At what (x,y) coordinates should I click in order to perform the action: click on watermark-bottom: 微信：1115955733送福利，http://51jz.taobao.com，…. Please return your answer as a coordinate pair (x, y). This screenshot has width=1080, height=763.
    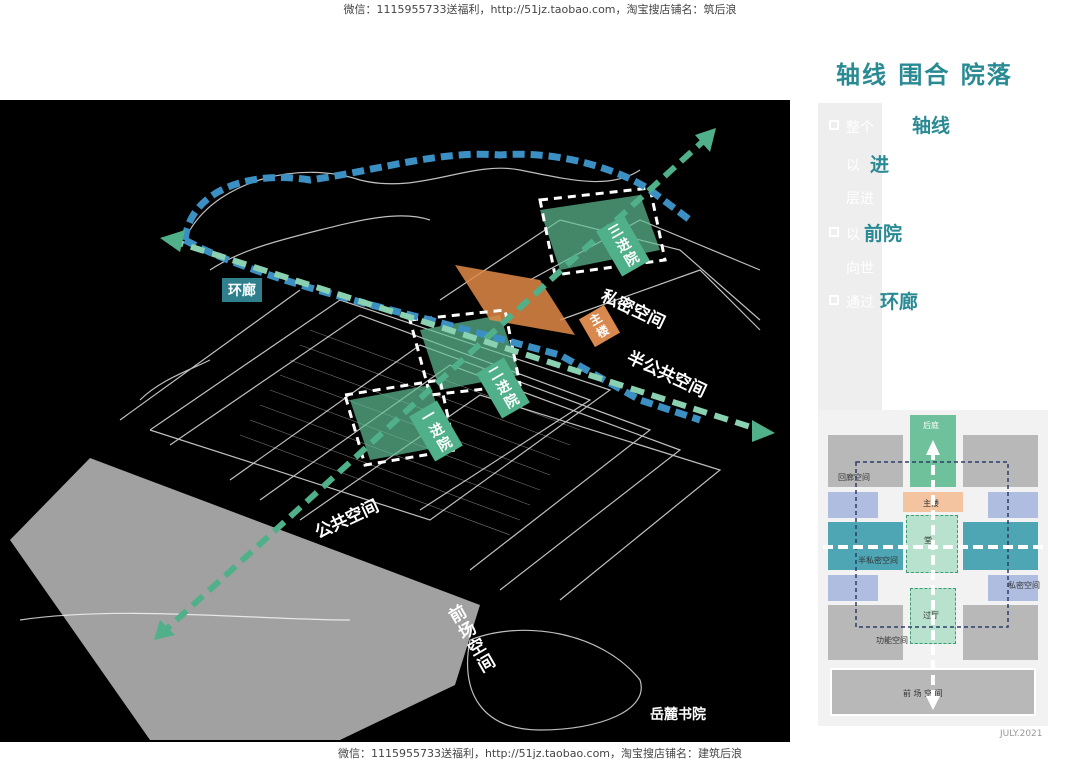
    Looking at the image, I should click on (540, 753).